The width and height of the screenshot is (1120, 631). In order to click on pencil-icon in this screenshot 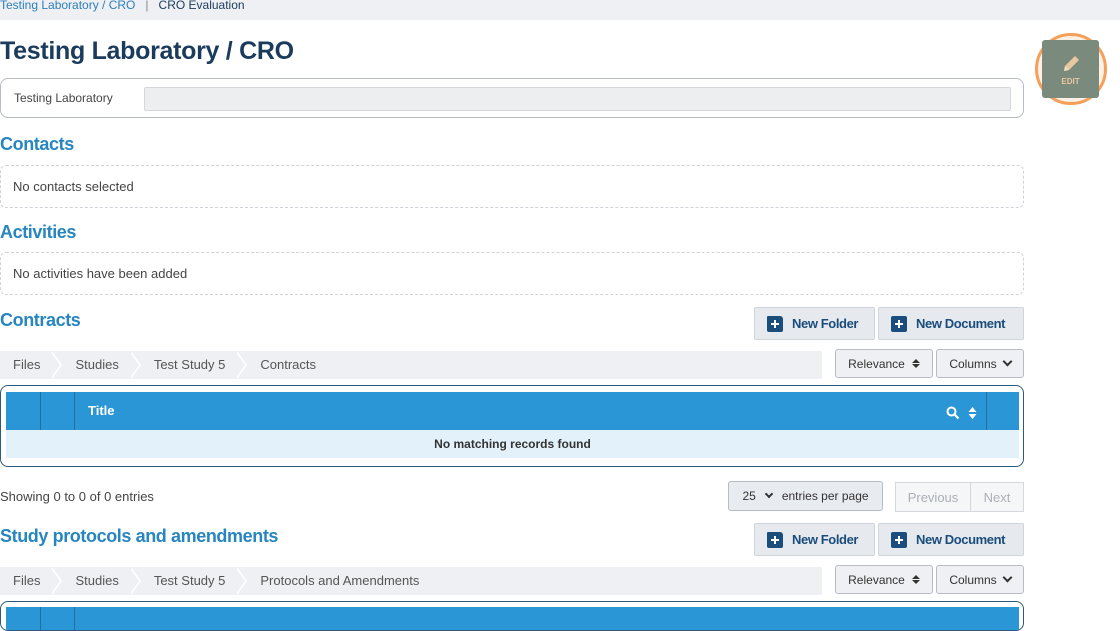, I will do `click(1071, 63)`.